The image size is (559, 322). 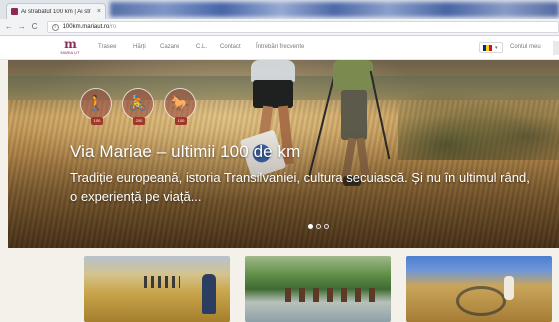 I want to click on horse-riding-card-image, so click(x=318, y=289).